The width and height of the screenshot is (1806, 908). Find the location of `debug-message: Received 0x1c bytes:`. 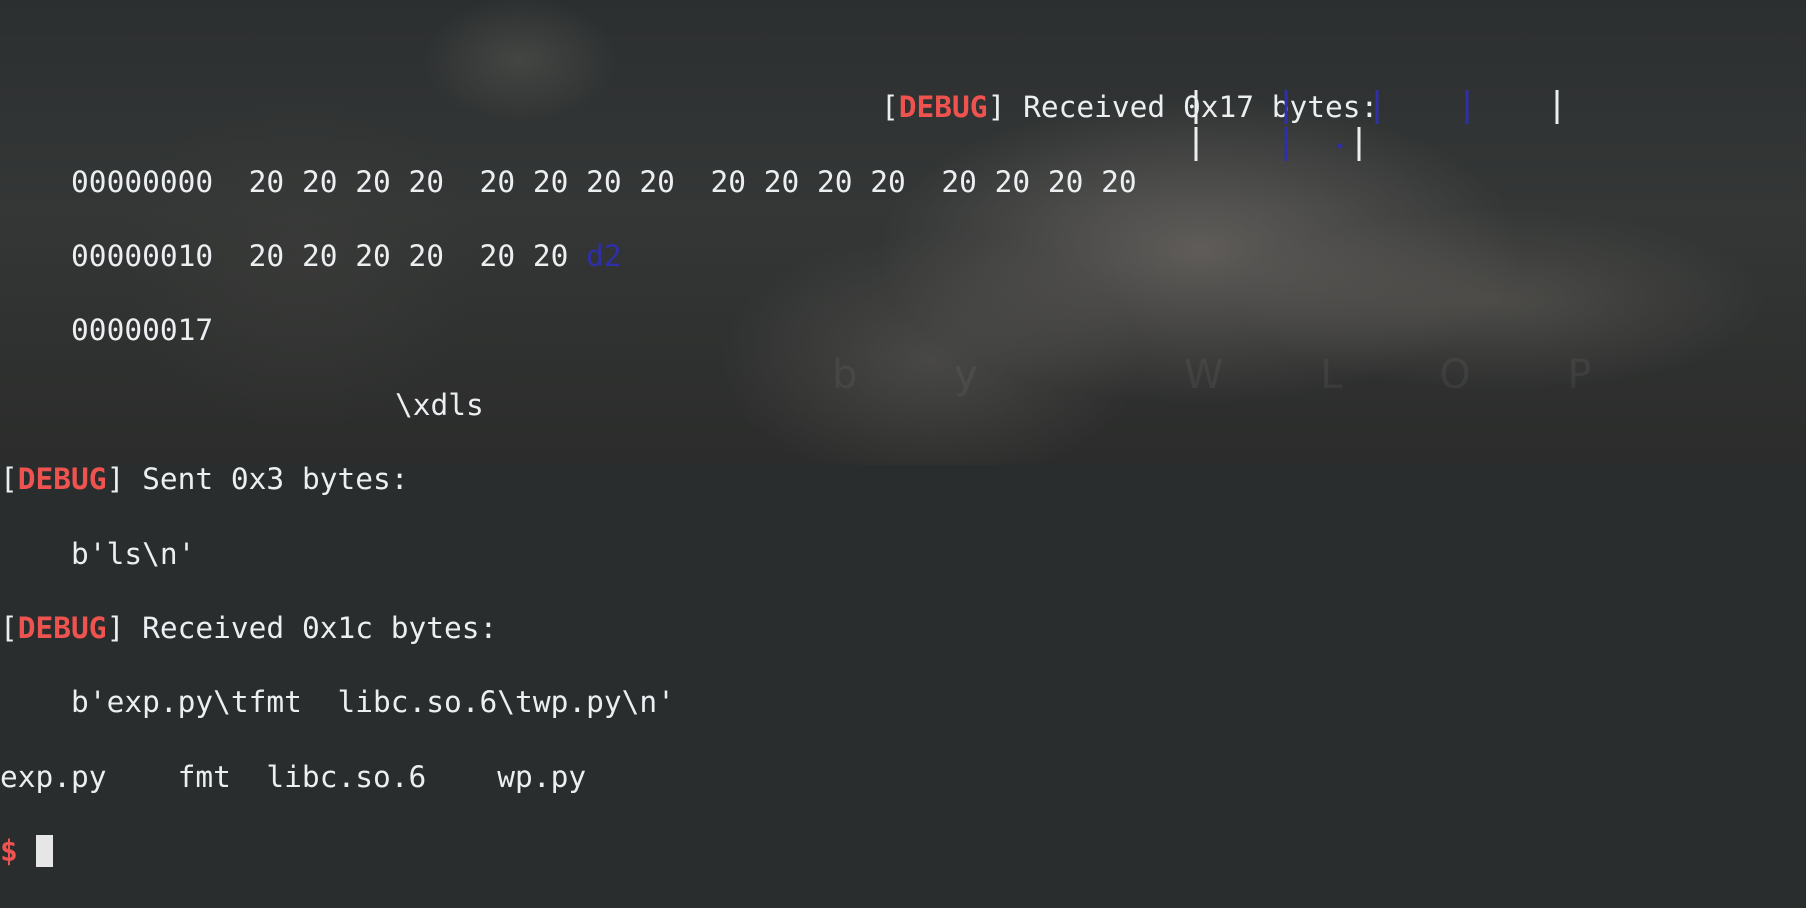

debug-message: Received 0x1c bytes: is located at coordinates (311, 627).